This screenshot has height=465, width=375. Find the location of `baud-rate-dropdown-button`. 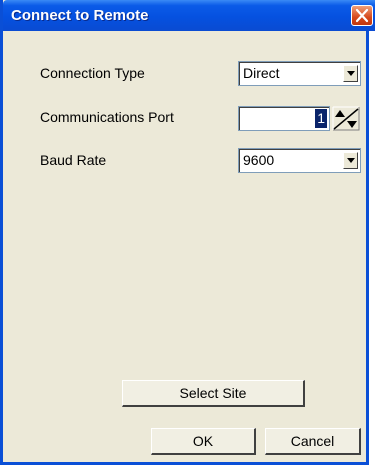

baud-rate-dropdown-button is located at coordinates (350, 160).